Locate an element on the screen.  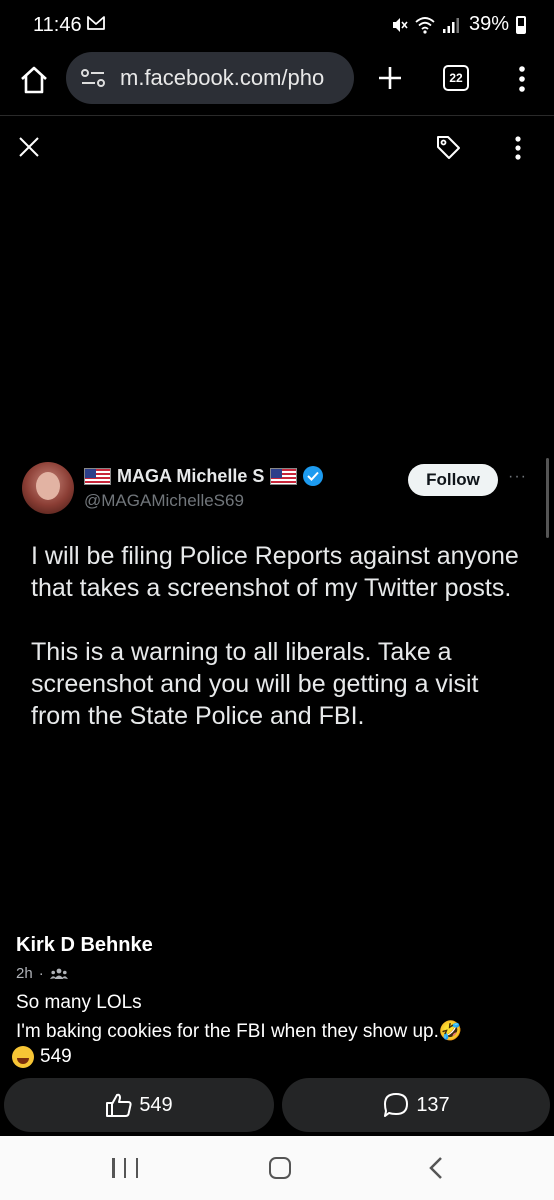
browser-toolbar: m.facebook.com/pho 22 is located at coordinates (277, 82).